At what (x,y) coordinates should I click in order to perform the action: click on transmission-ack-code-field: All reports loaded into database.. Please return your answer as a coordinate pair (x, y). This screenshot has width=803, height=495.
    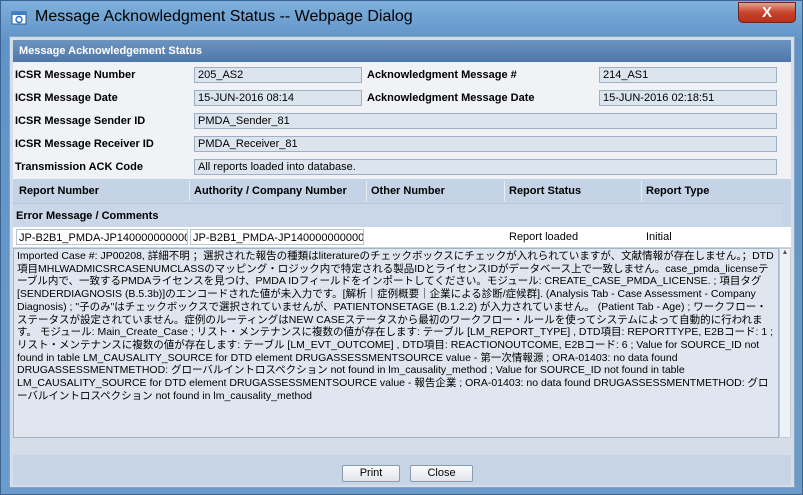
    Looking at the image, I should click on (485, 167).